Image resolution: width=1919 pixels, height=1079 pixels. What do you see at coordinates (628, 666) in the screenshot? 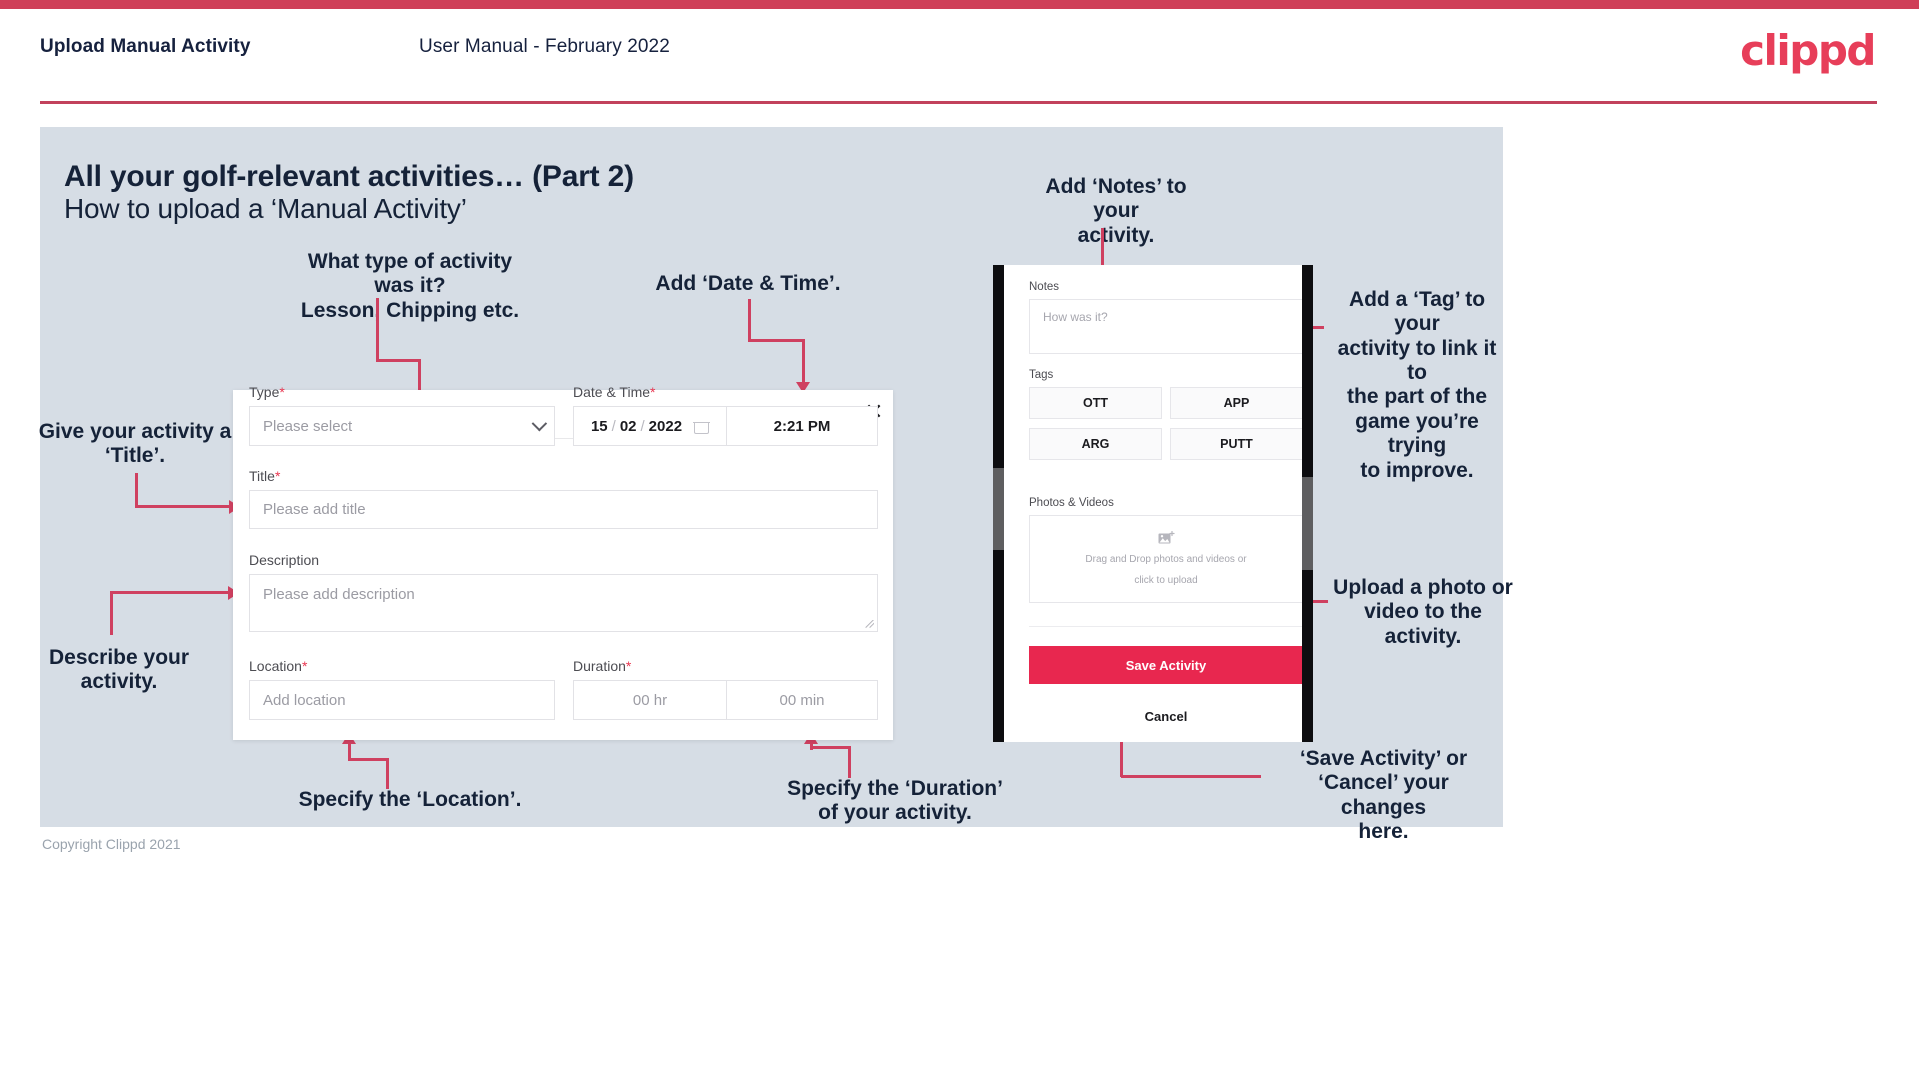
I see `duration-required-mark: *` at bounding box center [628, 666].